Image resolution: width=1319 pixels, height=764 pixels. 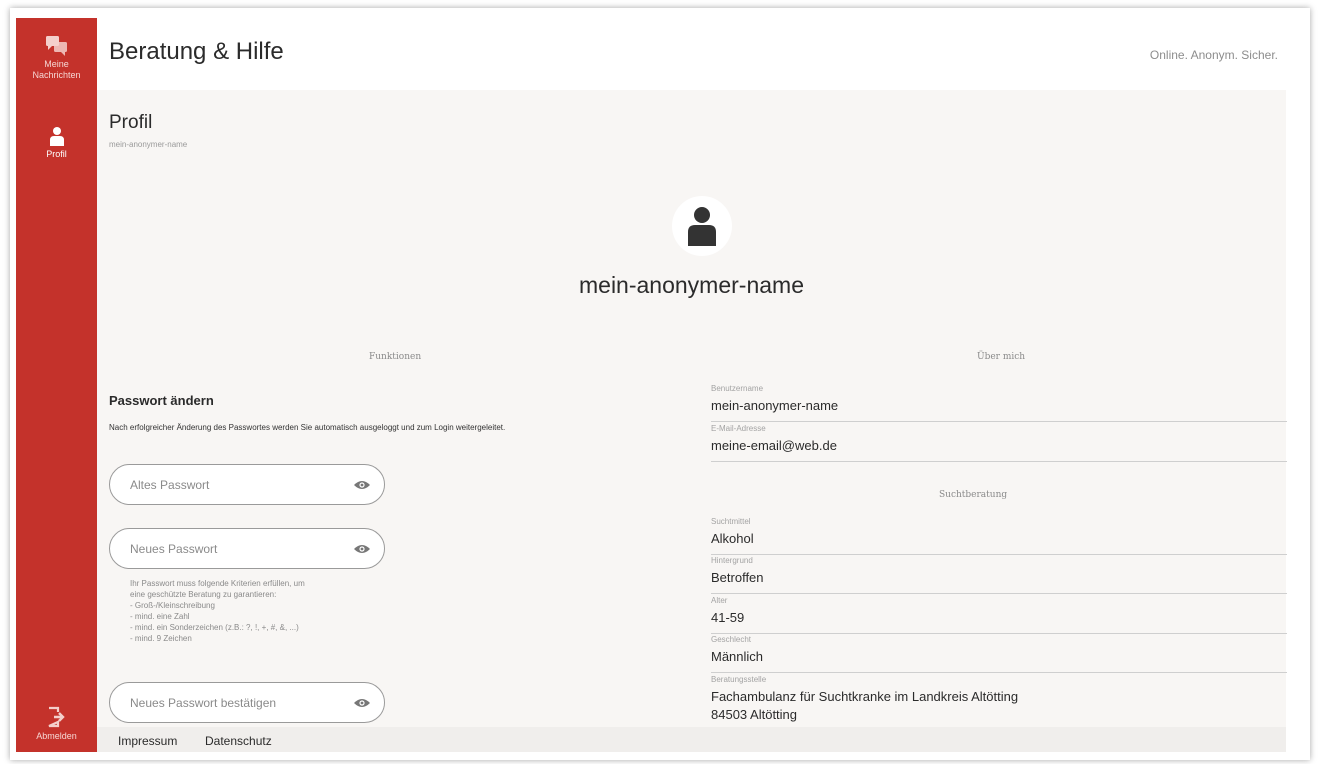 I want to click on background-label: Hintergrund, so click(x=732, y=560).